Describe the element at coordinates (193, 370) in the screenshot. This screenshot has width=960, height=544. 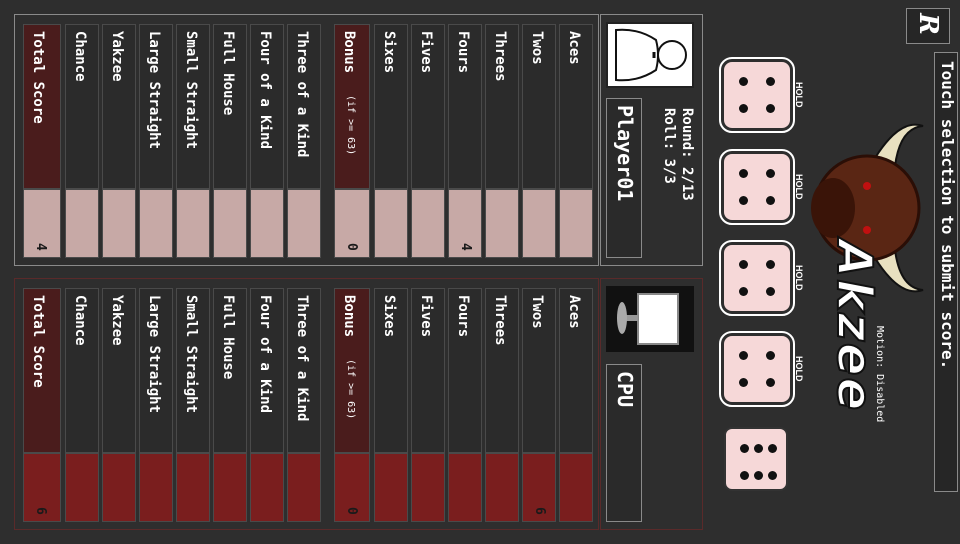
I see `row-label: Small Straight` at that location.